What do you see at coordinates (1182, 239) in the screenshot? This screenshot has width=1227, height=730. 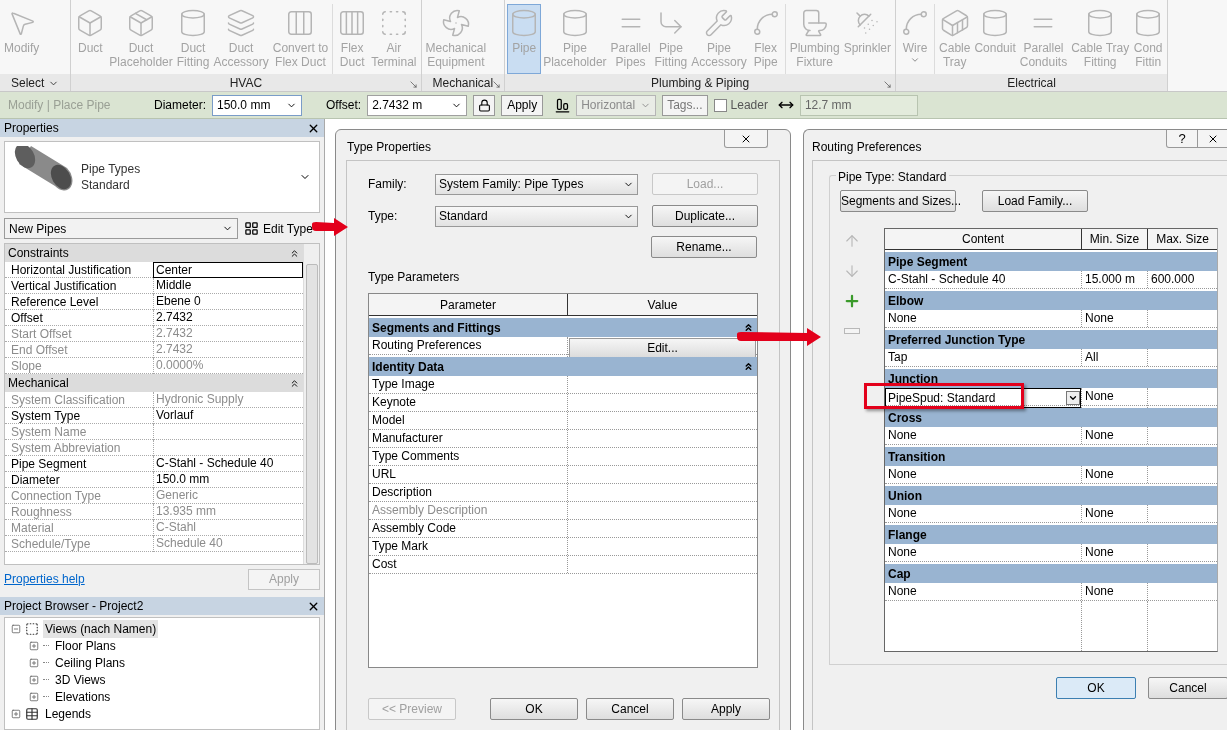 I see `column-header: Max. Size` at bounding box center [1182, 239].